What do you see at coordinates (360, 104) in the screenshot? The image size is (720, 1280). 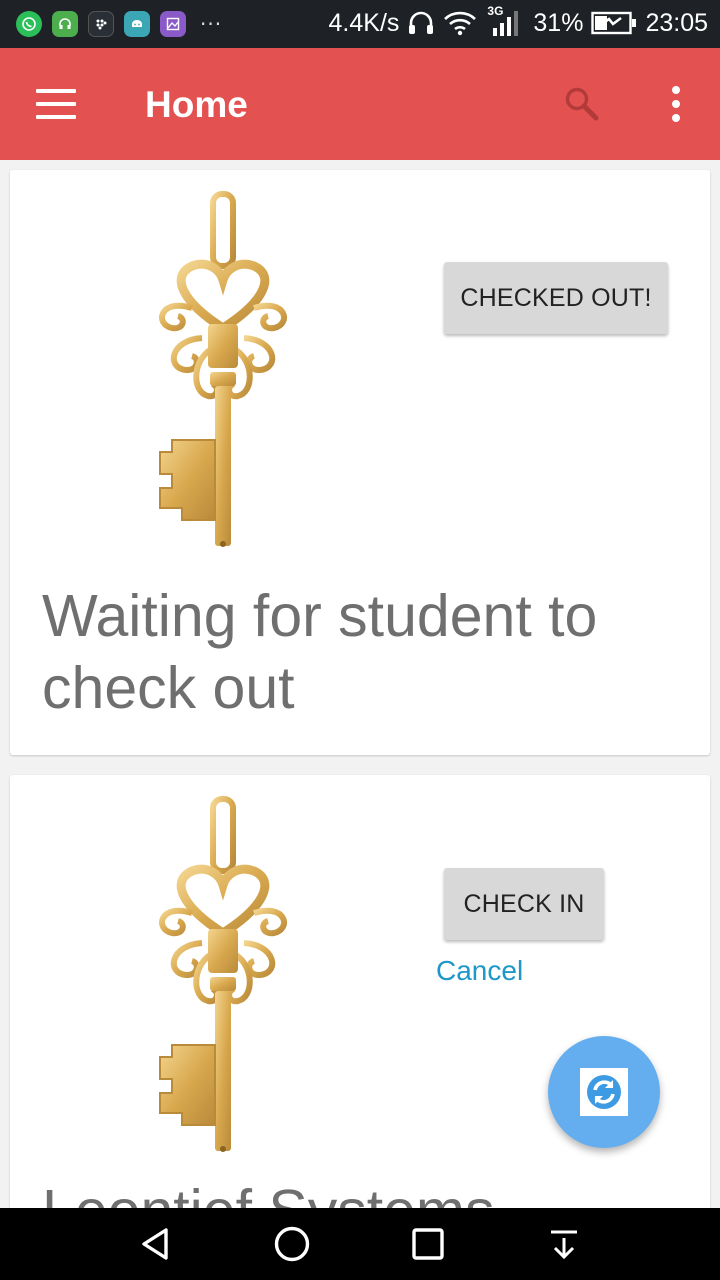 I see `app-bar: Home` at bounding box center [360, 104].